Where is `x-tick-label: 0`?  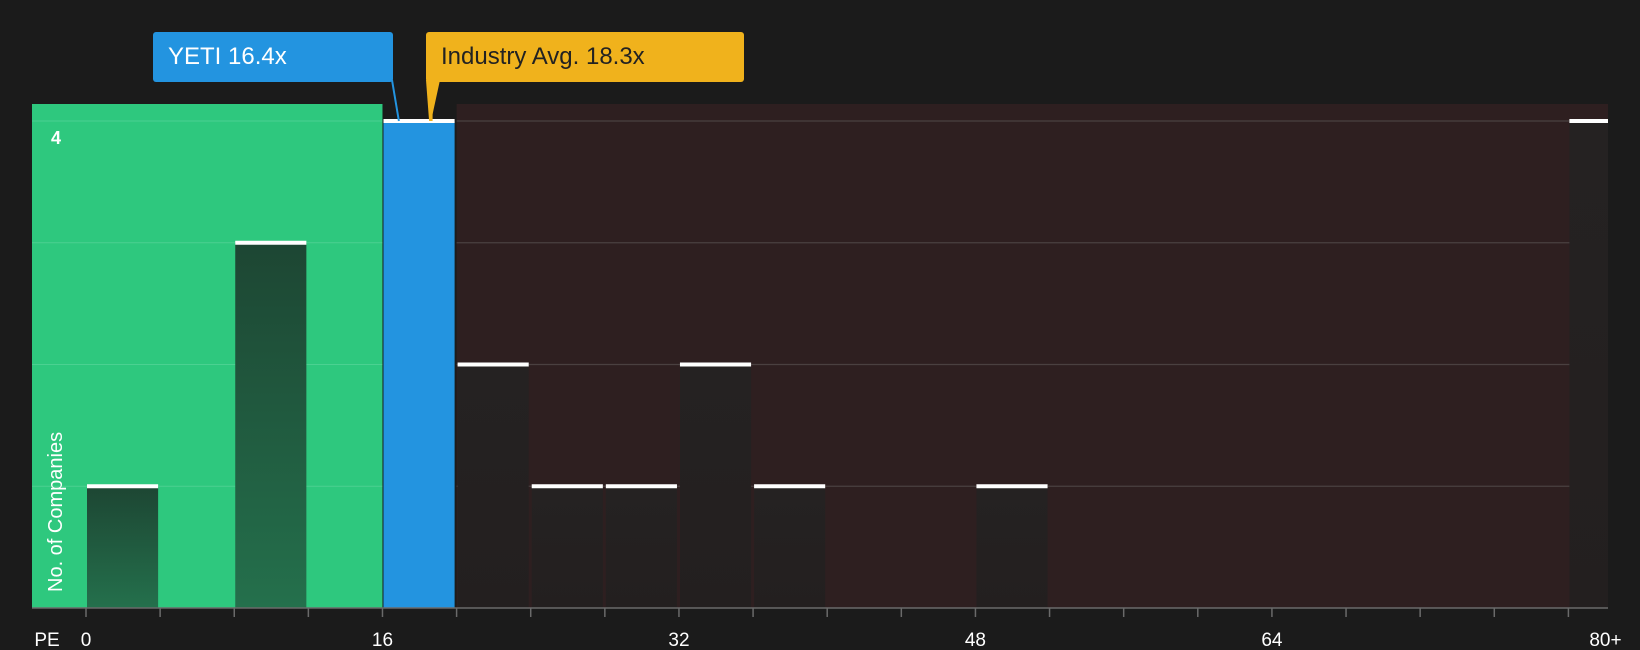 x-tick-label: 0 is located at coordinates (86, 640).